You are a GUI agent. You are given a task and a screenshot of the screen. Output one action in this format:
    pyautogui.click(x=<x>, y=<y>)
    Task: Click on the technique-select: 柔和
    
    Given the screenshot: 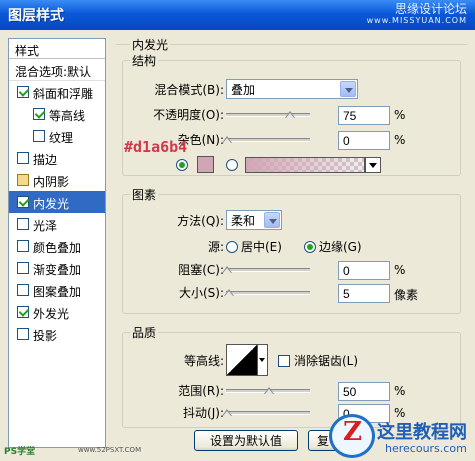 What is the action you would take?
    pyautogui.click(x=254, y=220)
    